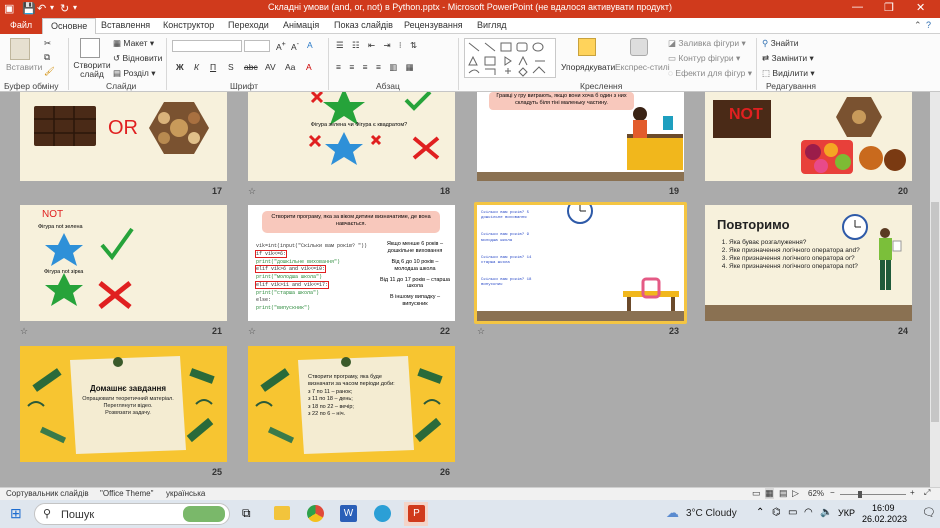 The image size is (940, 528). Describe the element at coordinates (760, 512) in the screenshot. I see `tray-arrow-icon: ⌃` at that location.